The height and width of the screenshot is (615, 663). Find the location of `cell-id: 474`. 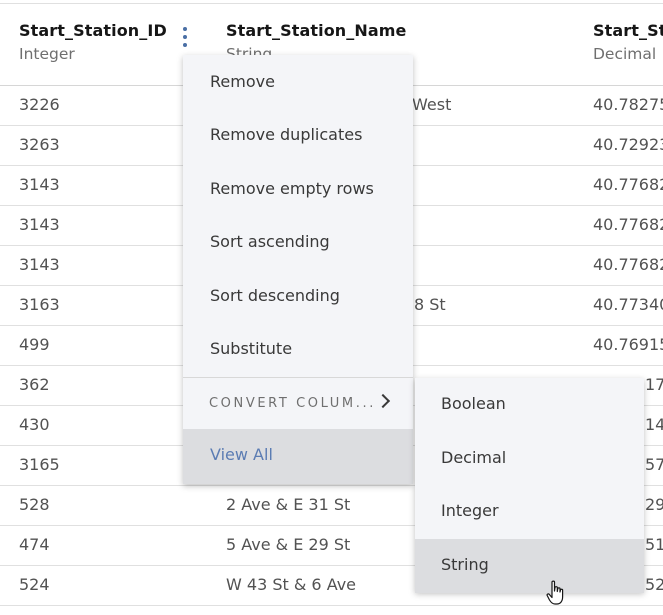

cell-id: 474 is located at coordinates (34, 544).